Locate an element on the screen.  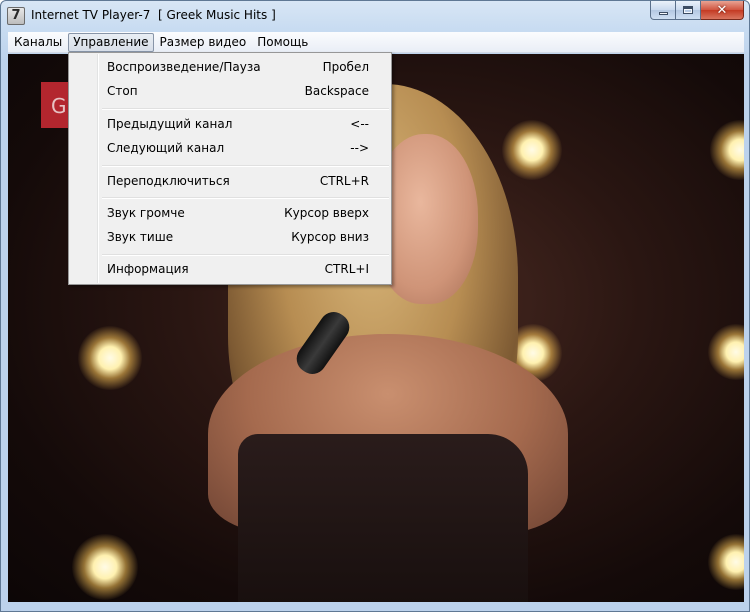
maximize-button is located at coordinates (688, 10).